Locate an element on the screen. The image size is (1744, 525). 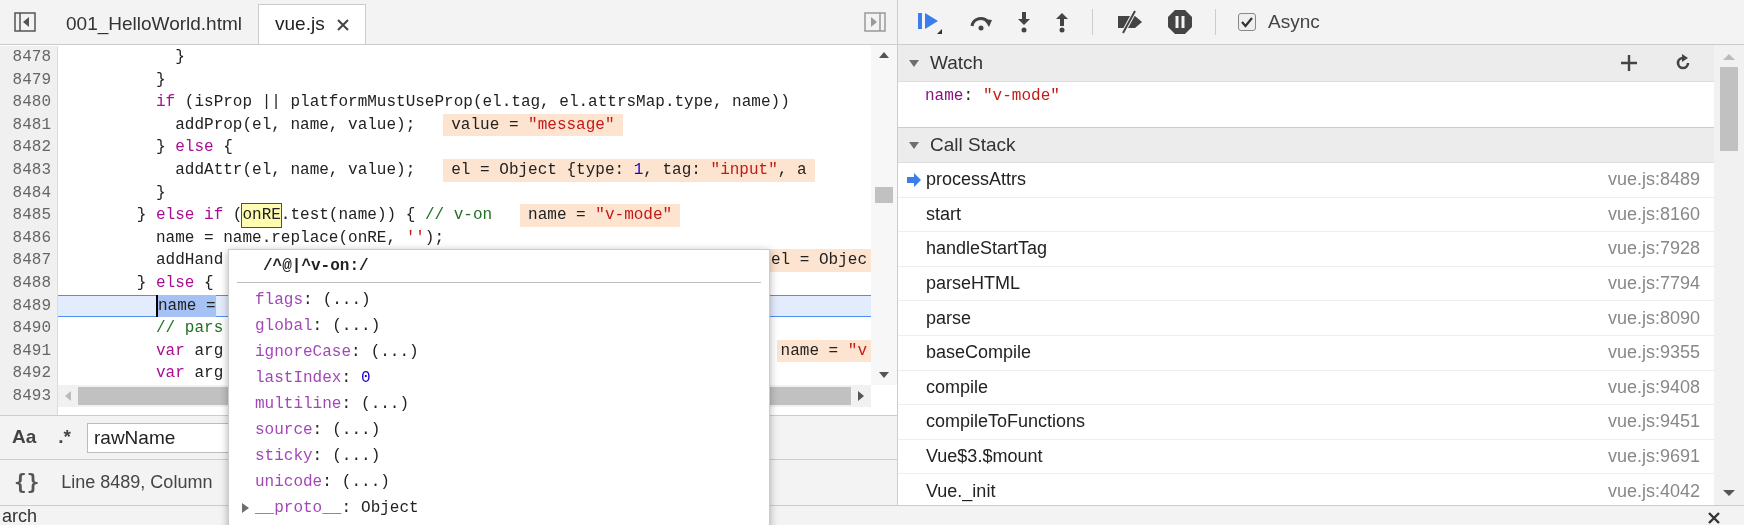
line-number: 8493 is located at coordinates (31, 396).